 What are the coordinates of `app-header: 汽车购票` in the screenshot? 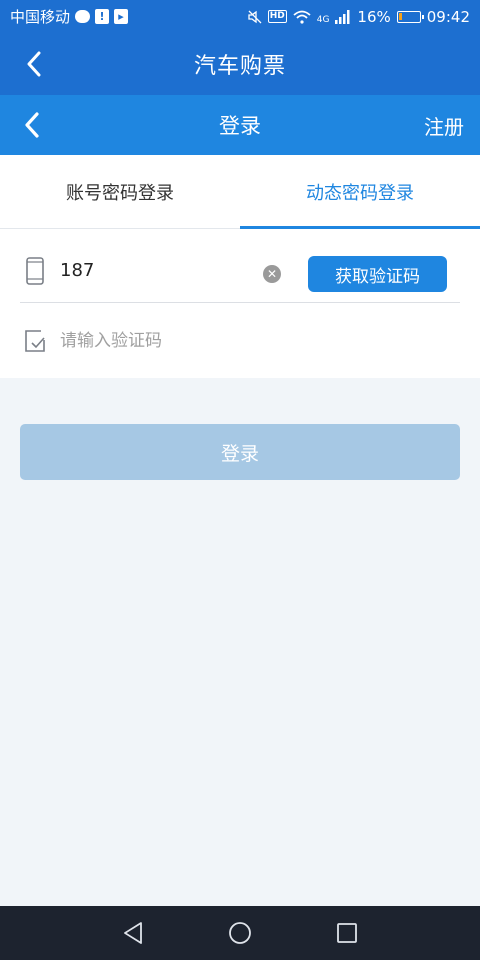 It's located at (240, 64).